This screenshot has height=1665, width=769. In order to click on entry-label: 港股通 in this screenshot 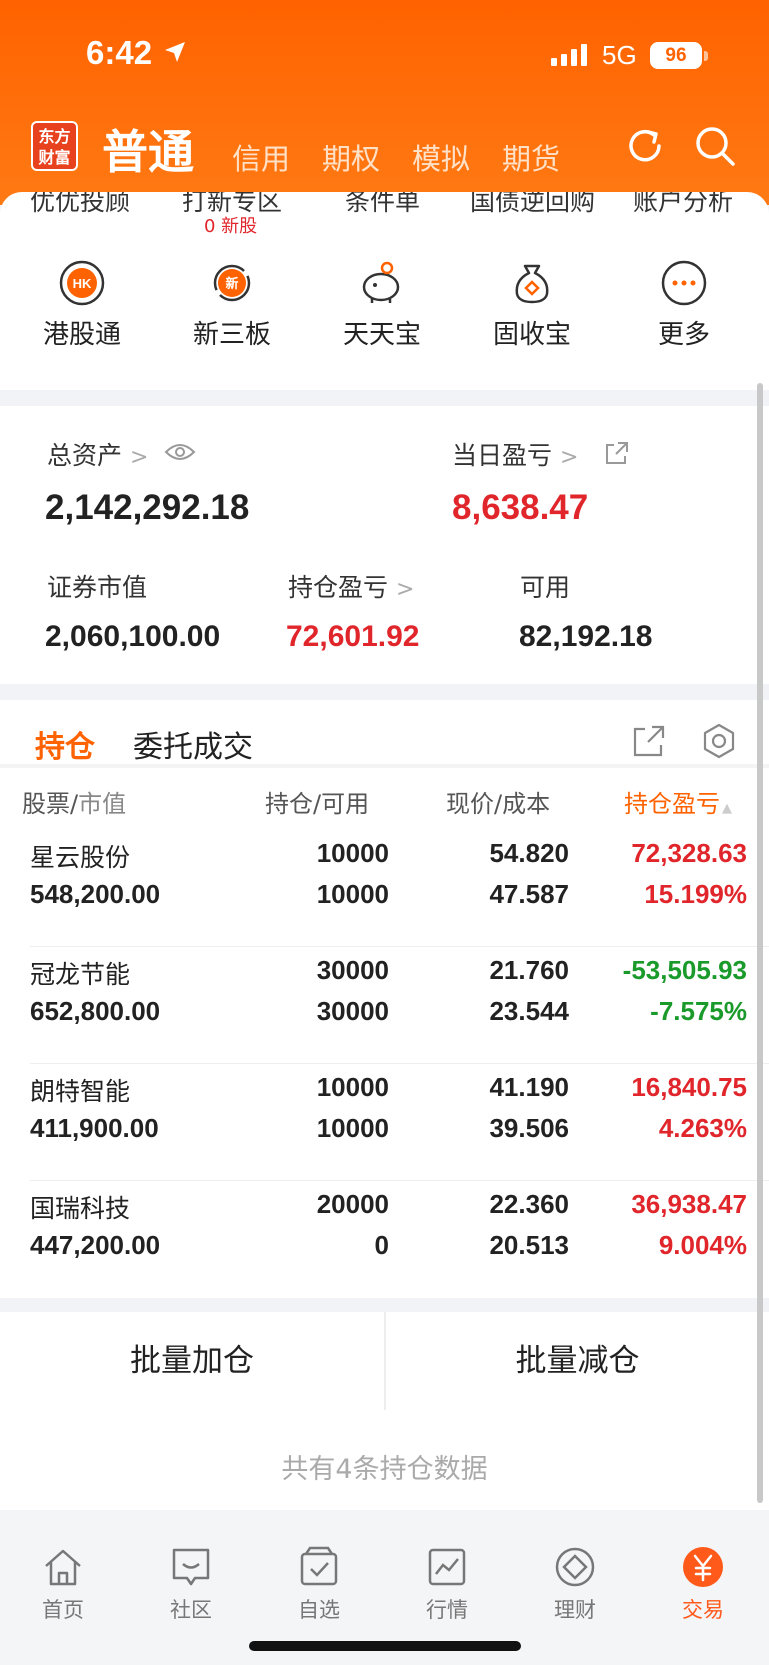, I will do `click(81, 335)`.